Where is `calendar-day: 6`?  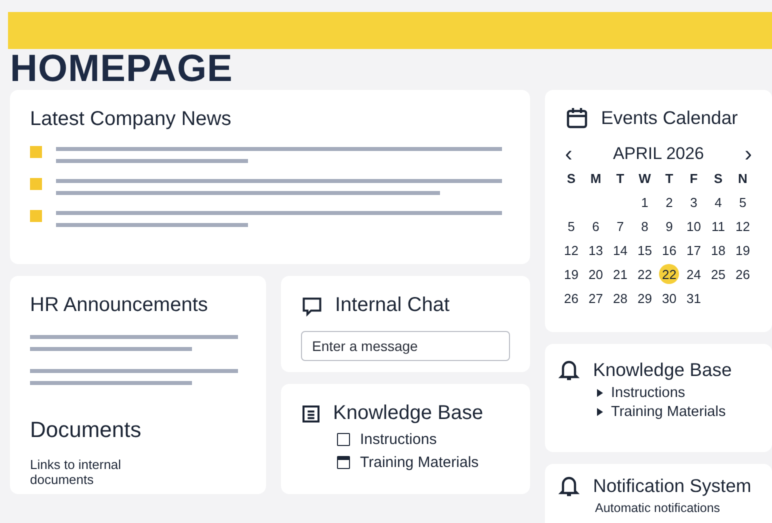
calendar-day: 6 is located at coordinates (596, 226).